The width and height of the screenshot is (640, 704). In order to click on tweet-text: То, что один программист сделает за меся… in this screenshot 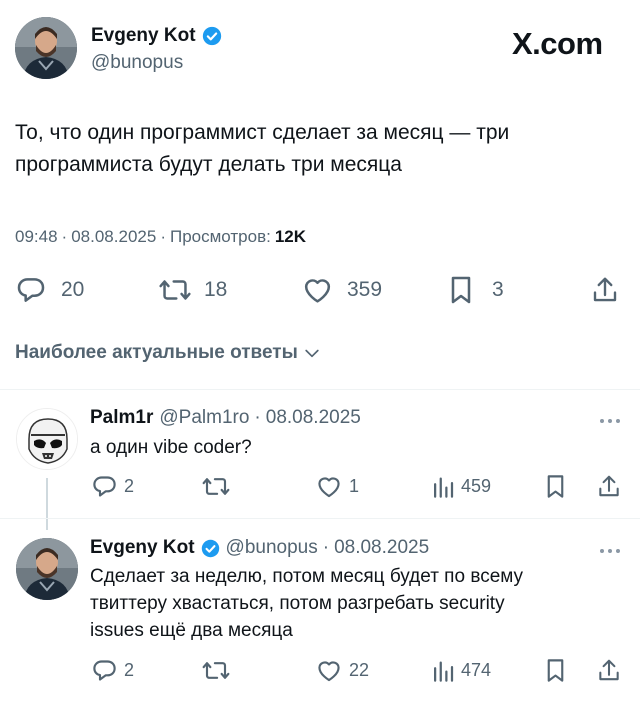, I will do `click(262, 149)`.